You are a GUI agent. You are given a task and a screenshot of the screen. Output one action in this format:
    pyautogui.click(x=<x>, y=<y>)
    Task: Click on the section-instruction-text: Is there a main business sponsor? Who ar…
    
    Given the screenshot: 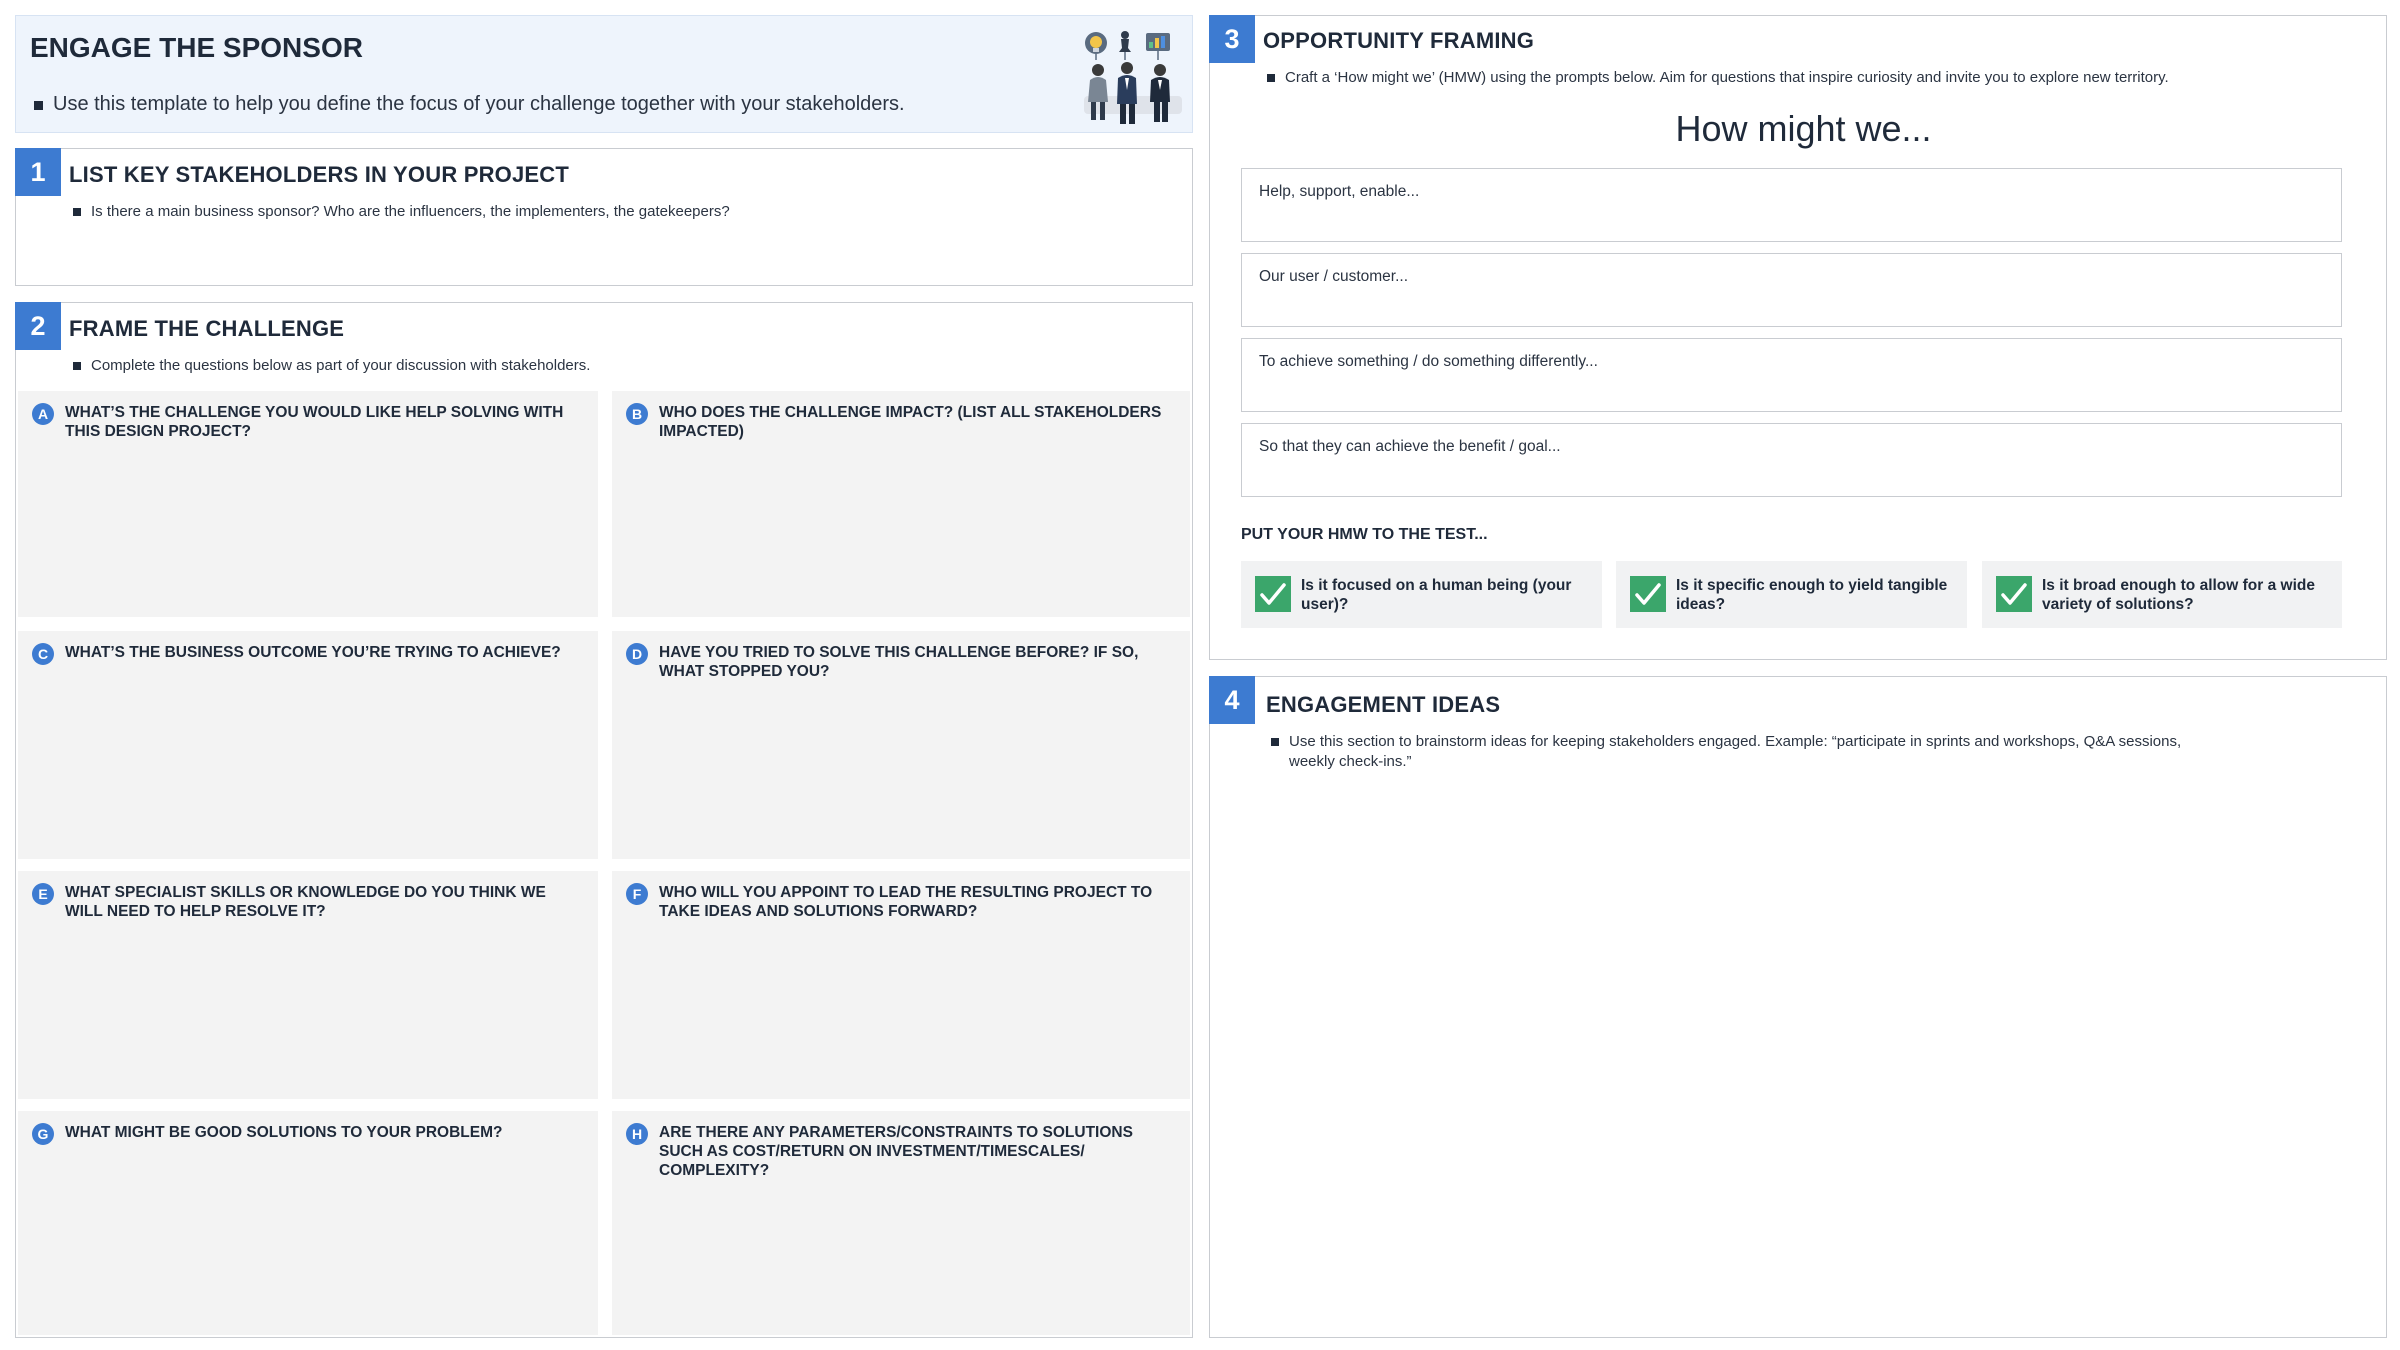 What is the action you would take?
    pyautogui.click(x=410, y=211)
    